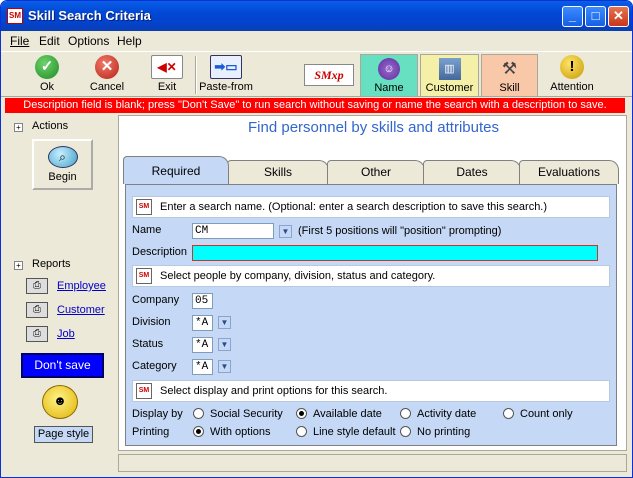 The height and width of the screenshot is (478, 633). Describe the element at coordinates (51, 264) in the screenshot. I see `reports-heading: Reports` at that location.